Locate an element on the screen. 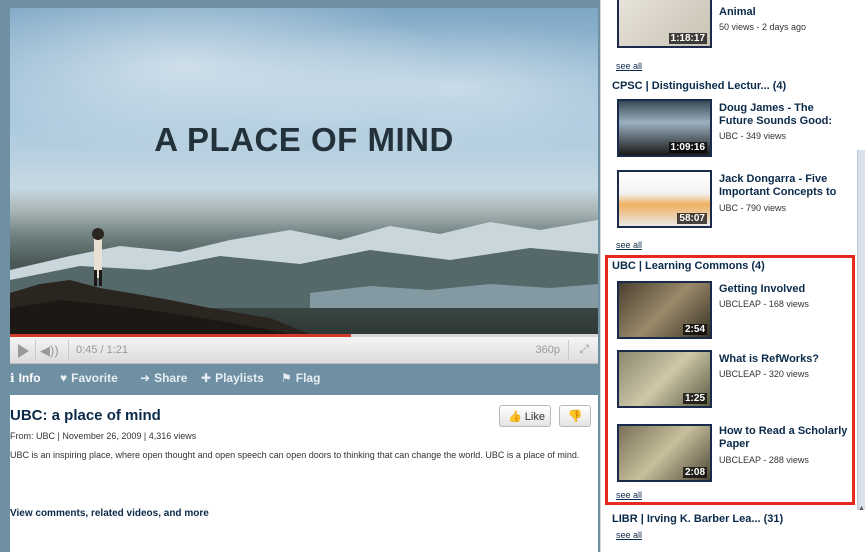 Image resolution: width=865 pixels, height=552 pixels. video-thumbnail: 58:07 is located at coordinates (664, 199).